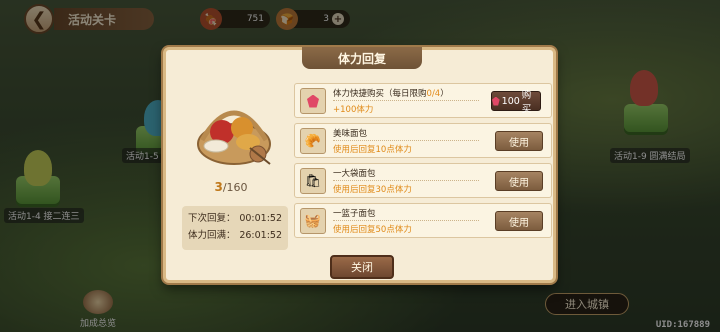 Image resolution: width=720 pixels, height=332 pixels. I want to click on item-description: 使用后回复50点体力, so click(372, 230).